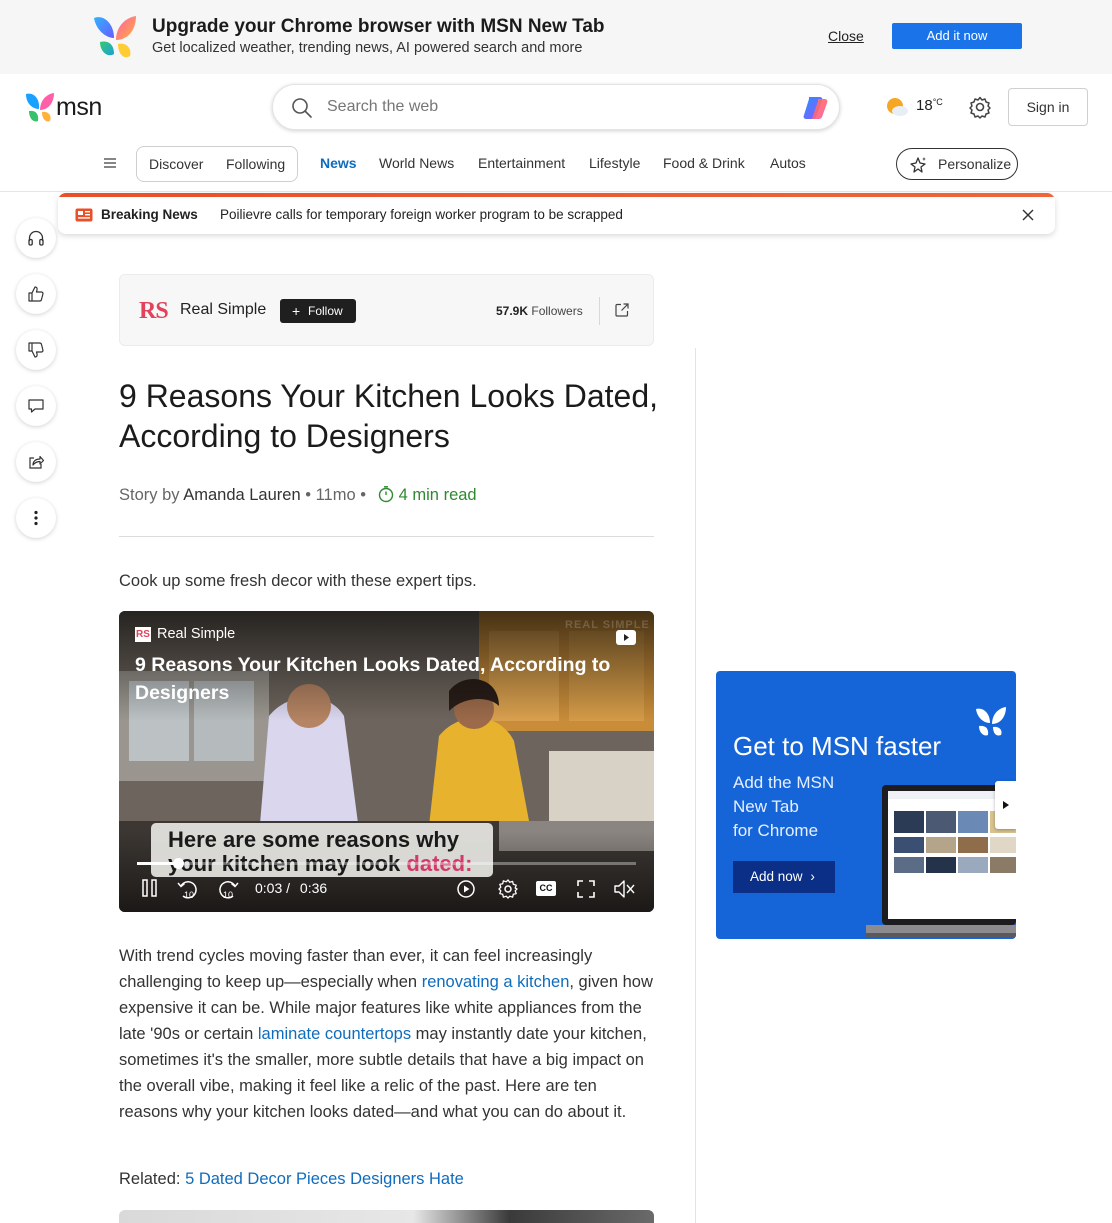  I want to click on related-label: Related:, so click(150, 1179).